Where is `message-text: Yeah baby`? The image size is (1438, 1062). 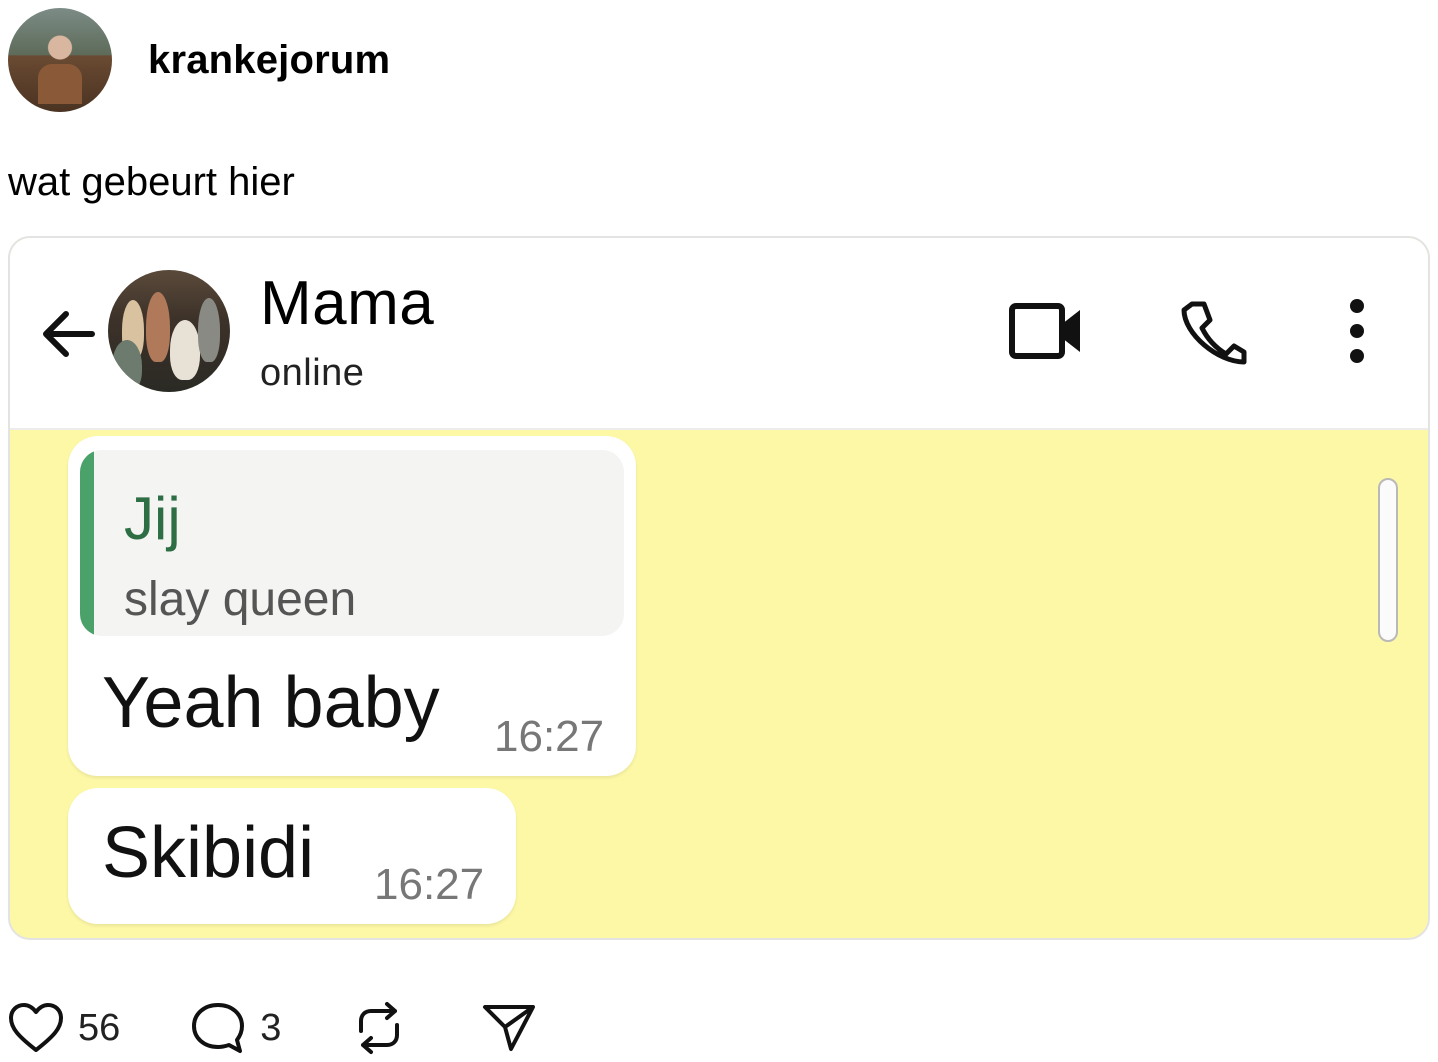 message-text: Yeah baby is located at coordinates (271, 703).